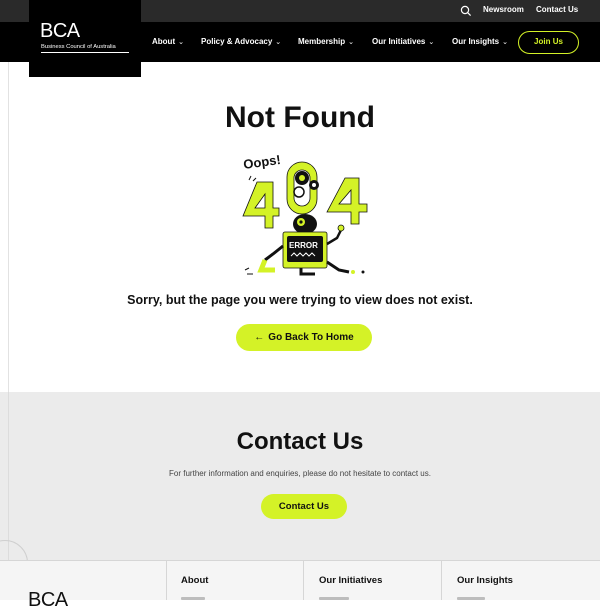 This screenshot has height=612, width=600. Describe the element at coordinates (503, 9) in the screenshot. I see `newsroom-link: Newsroom` at that location.